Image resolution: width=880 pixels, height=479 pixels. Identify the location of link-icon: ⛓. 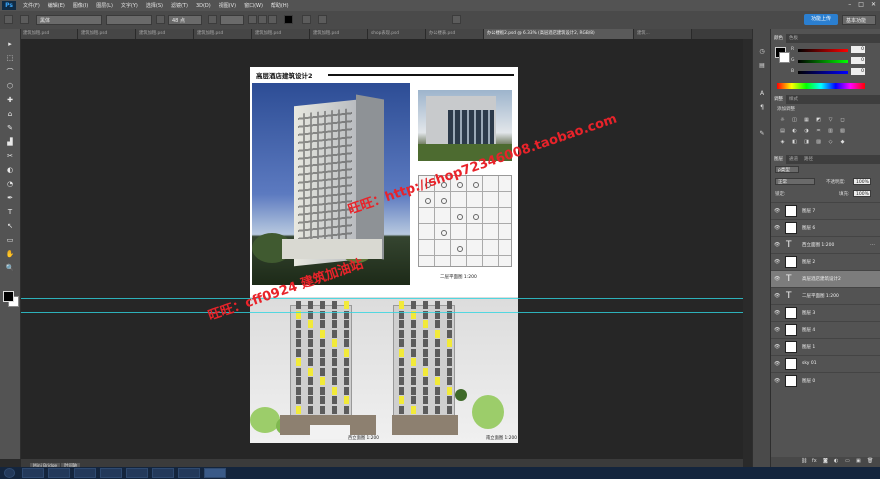
(804, 461).